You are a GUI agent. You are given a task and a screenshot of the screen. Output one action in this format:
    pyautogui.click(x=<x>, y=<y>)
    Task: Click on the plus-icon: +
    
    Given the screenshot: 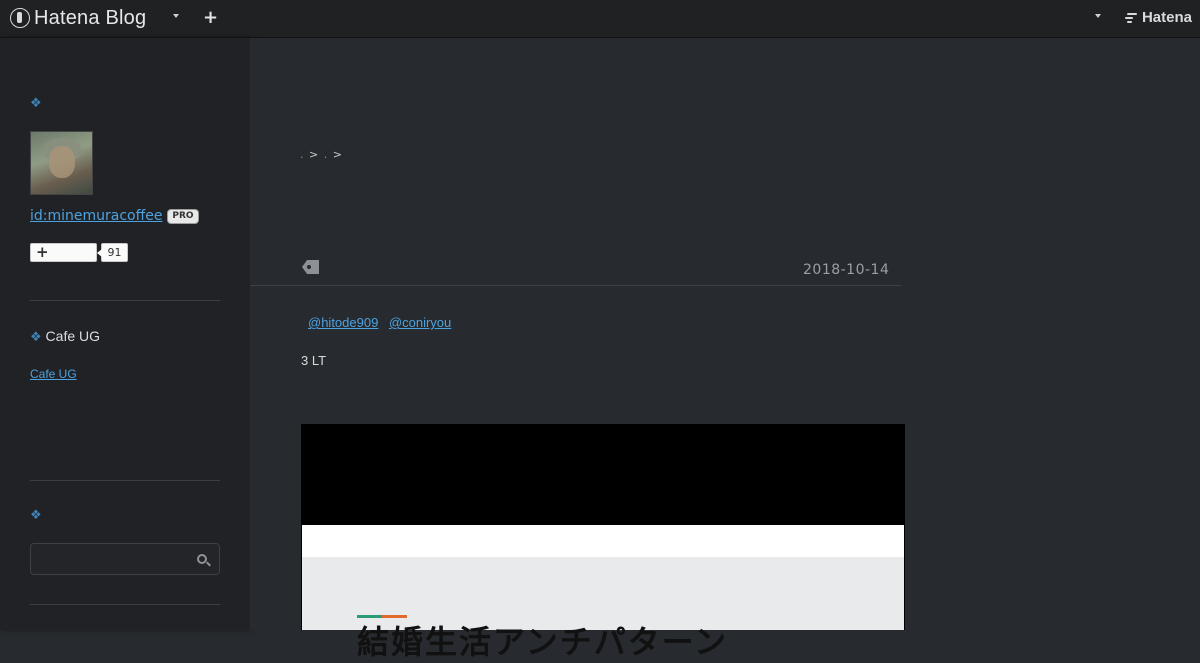 What is the action you would take?
    pyautogui.click(x=42, y=252)
    